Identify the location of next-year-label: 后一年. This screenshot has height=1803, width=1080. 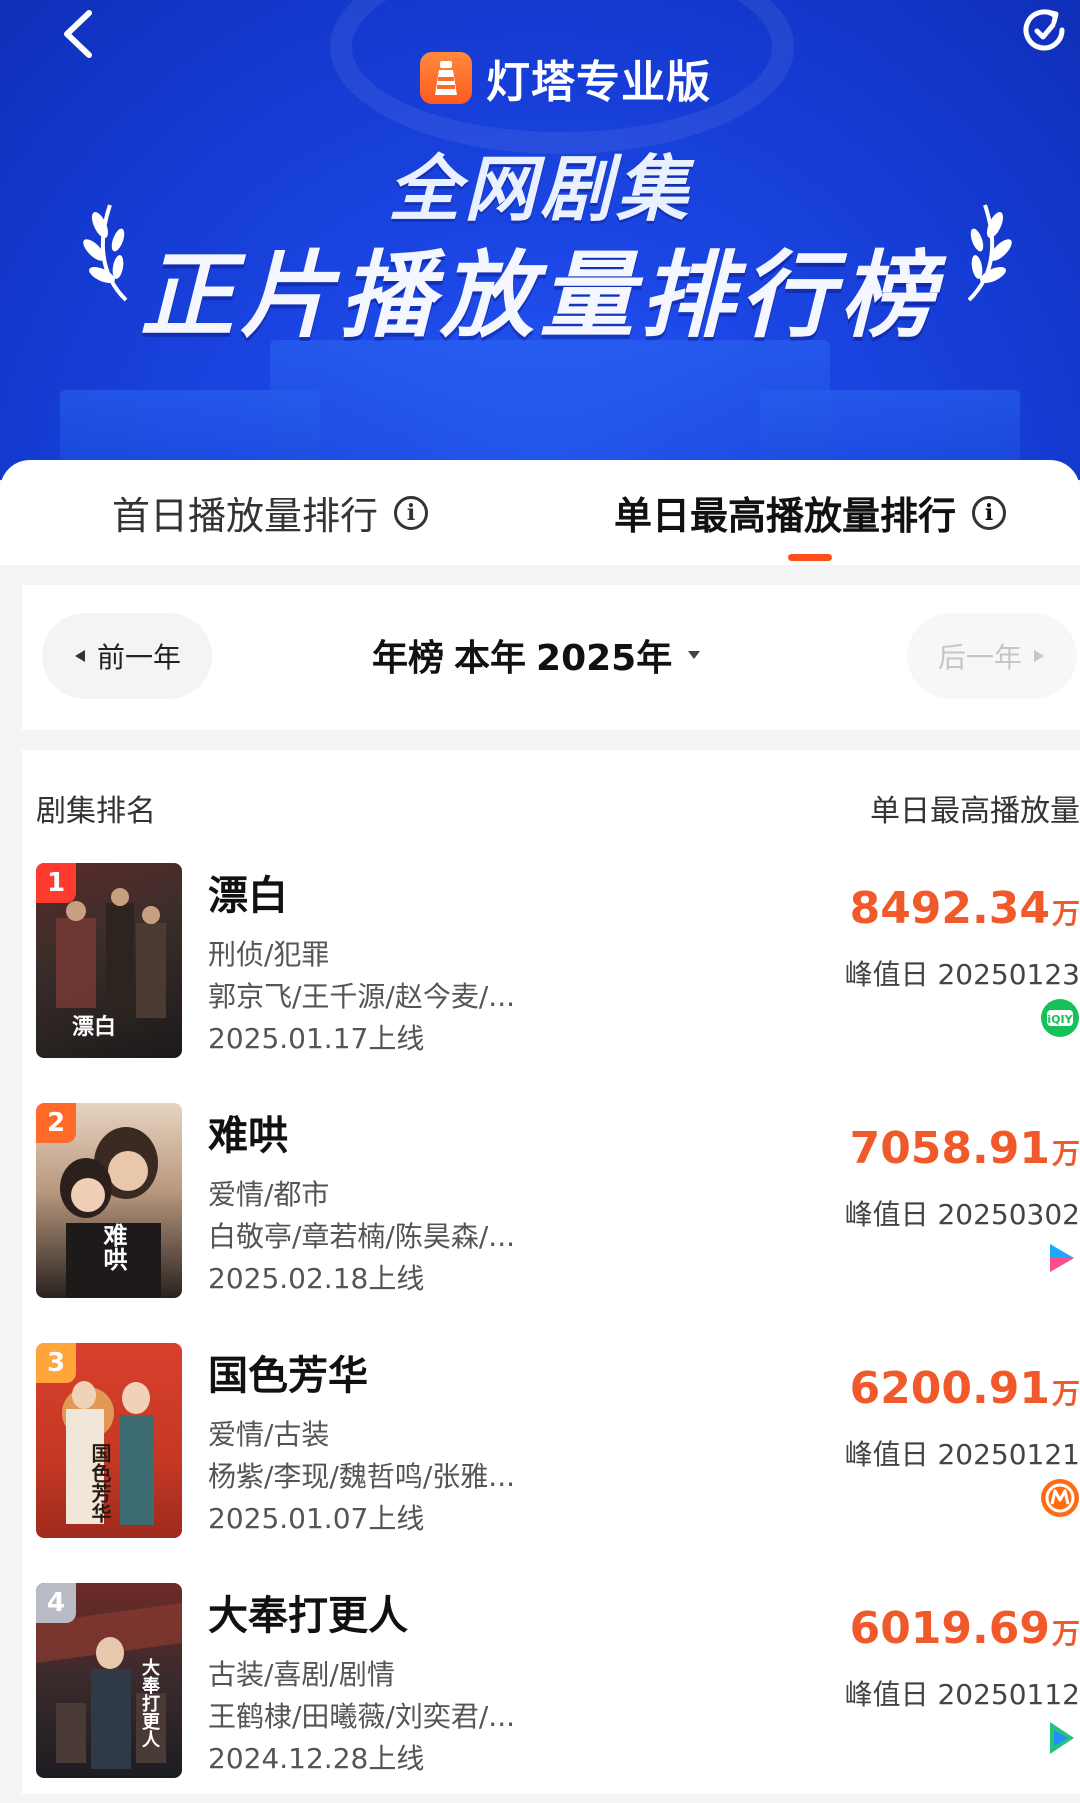
(979, 657).